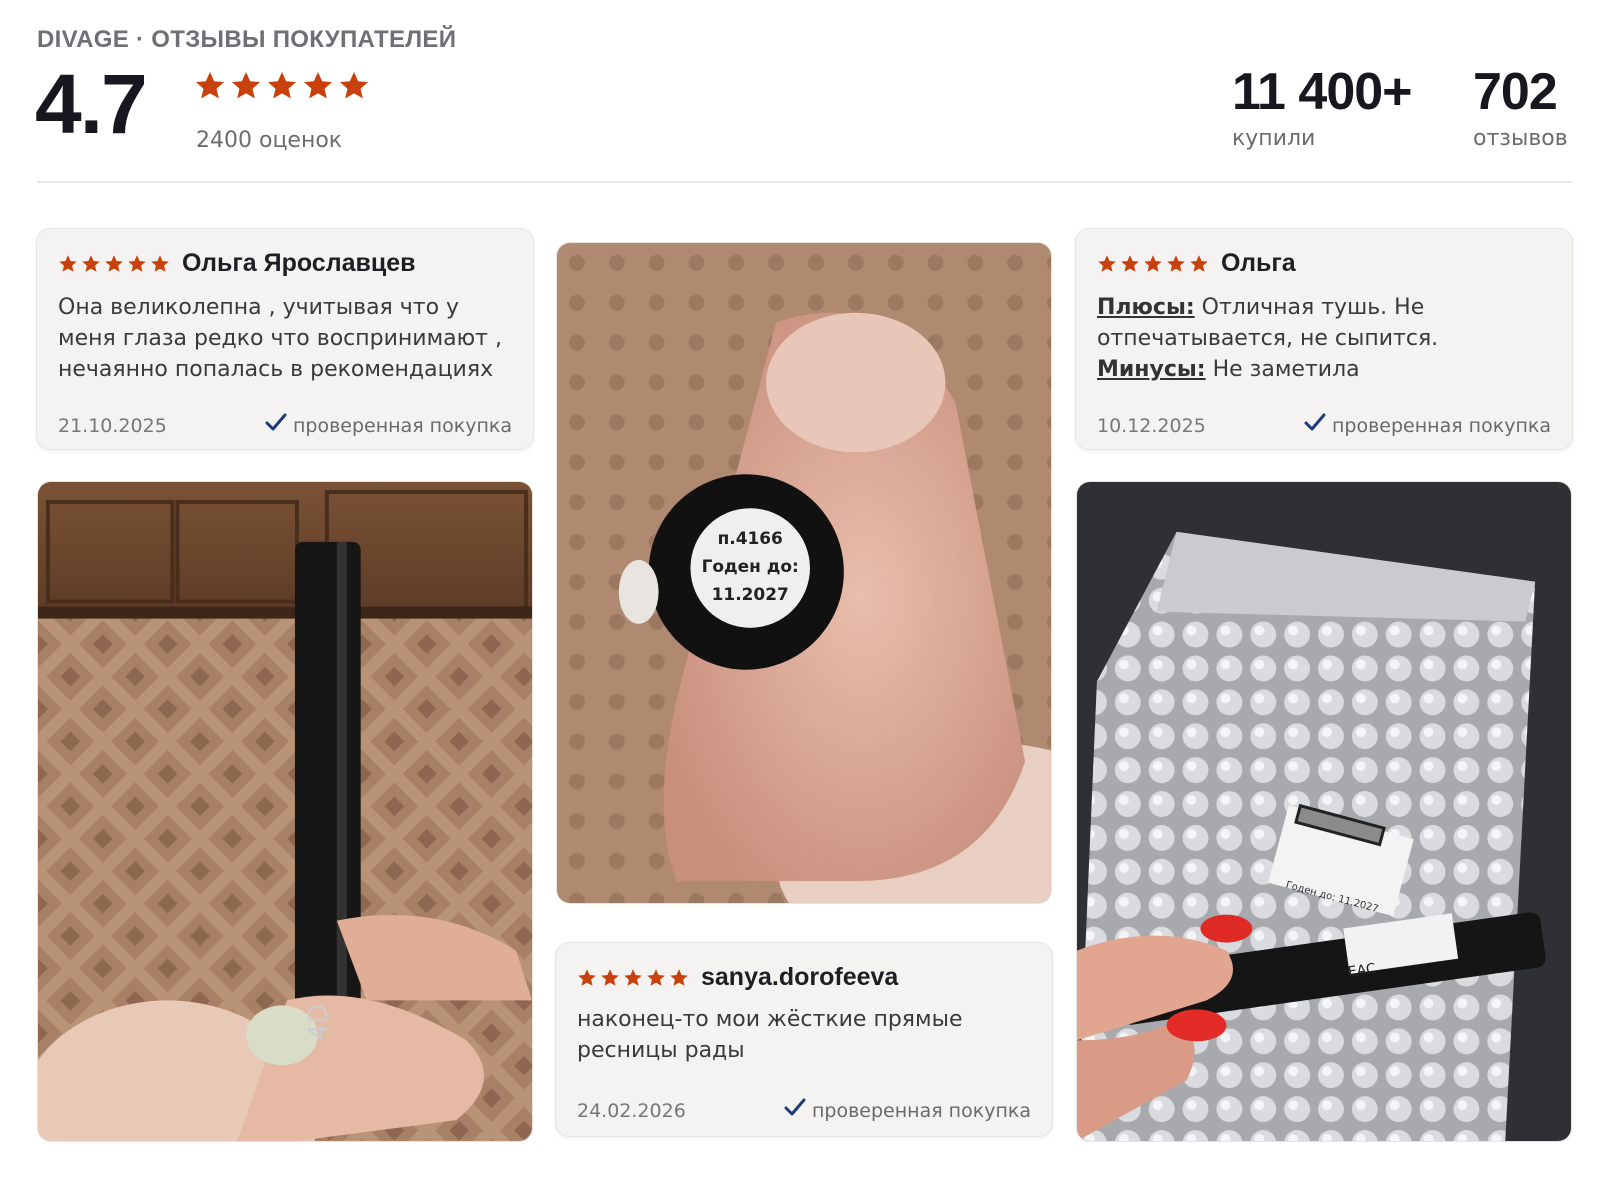 This screenshot has height=1200, width=1600. What do you see at coordinates (1258, 263) in the screenshot?
I see `review-author: Ольга` at bounding box center [1258, 263].